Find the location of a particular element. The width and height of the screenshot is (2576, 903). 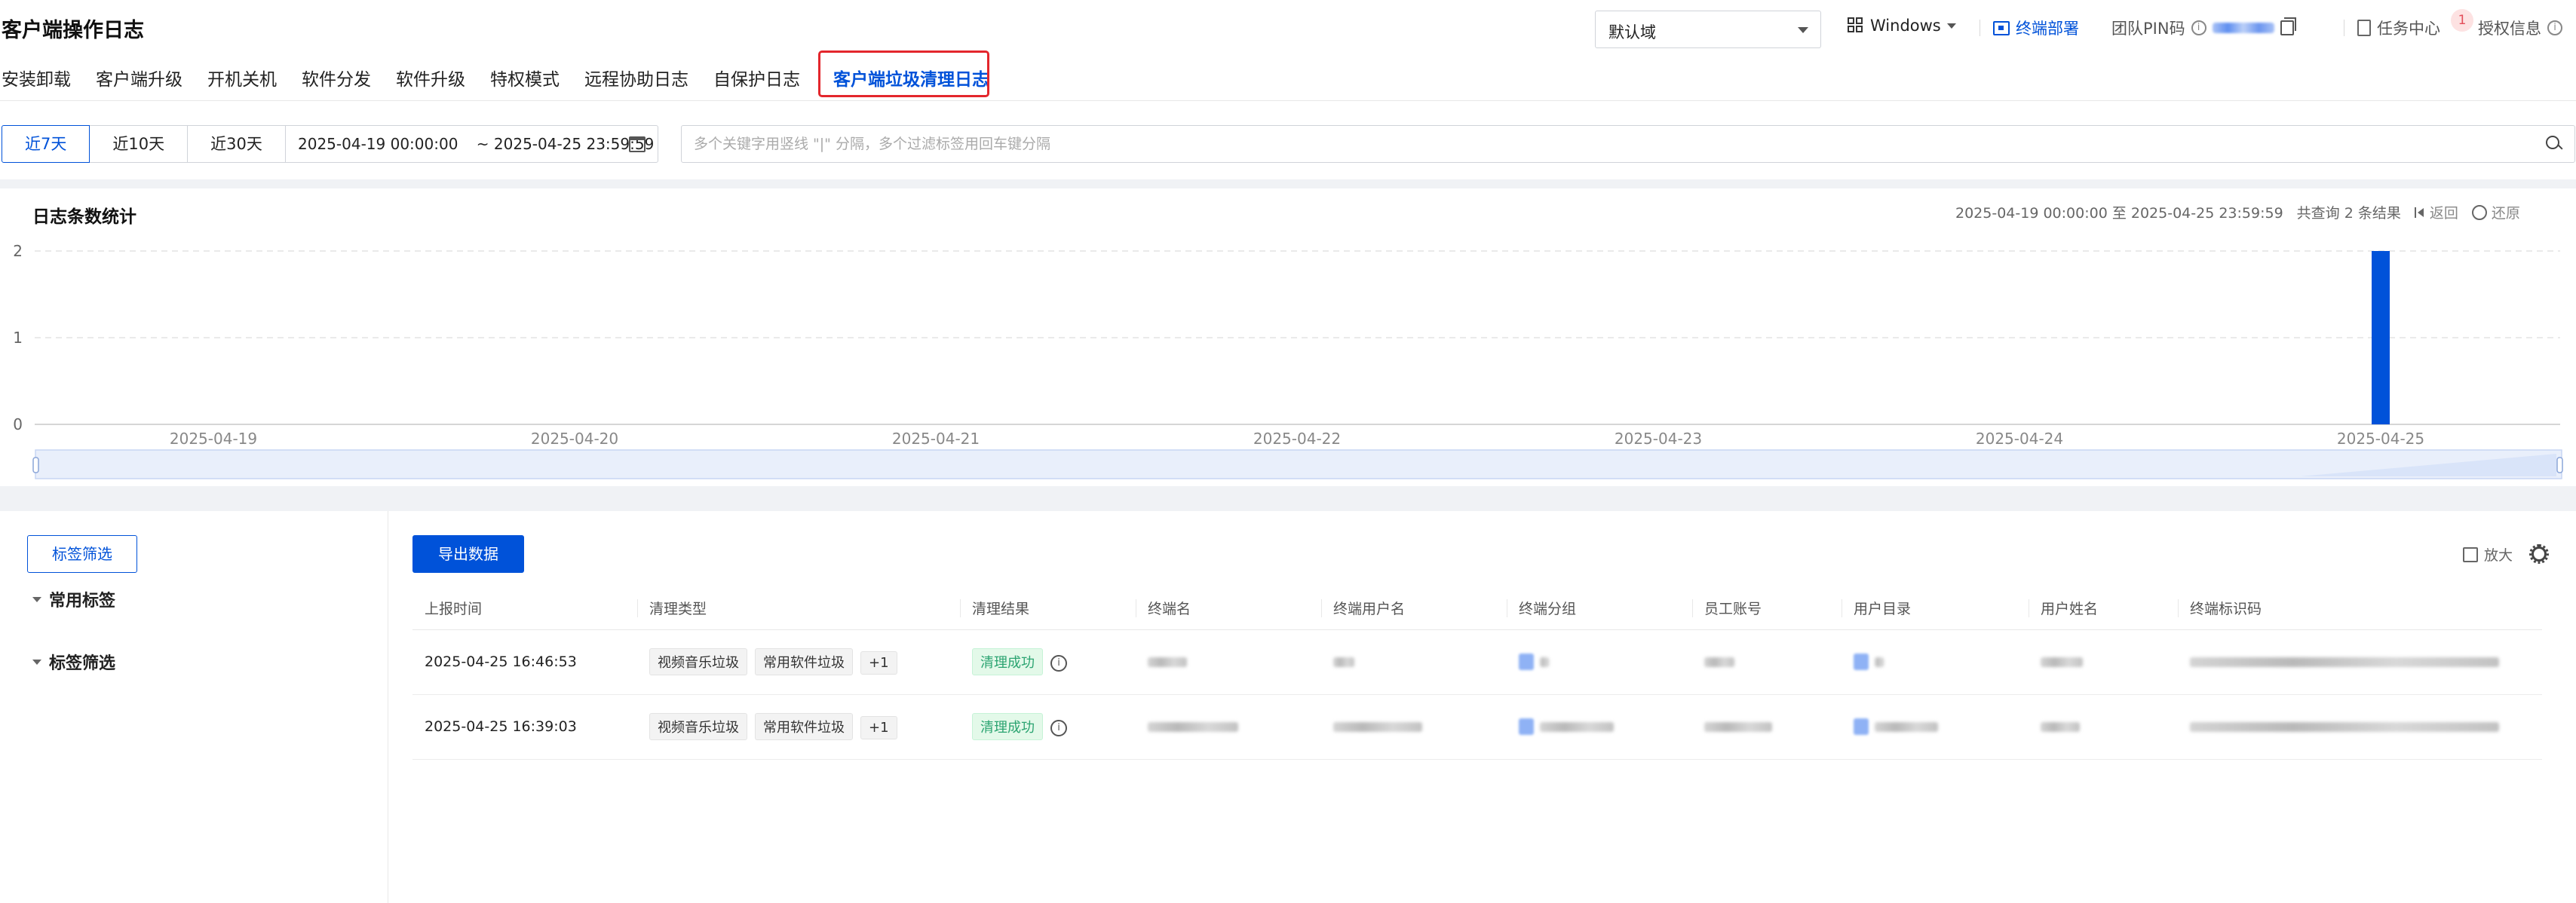

page-title: 客户端操作日志 is located at coordinates (73, 30).